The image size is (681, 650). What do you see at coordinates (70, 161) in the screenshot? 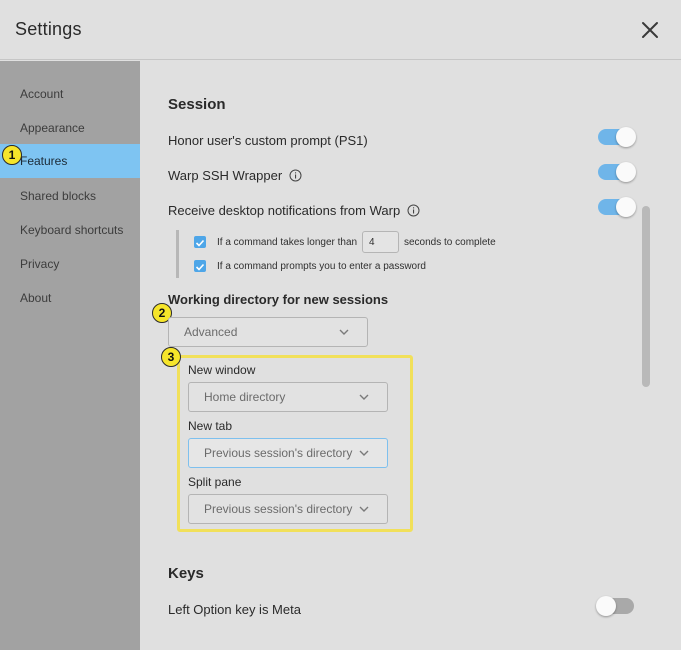
I see `sidebar-item-features: Features` at bounding box center [70, 161].